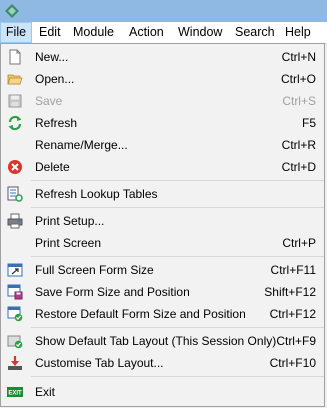 This screenshot has width=327, height=408. Describe the element at coordinates (49, 101) in the screenshot. I see `menu-item-label: Save` at that location.